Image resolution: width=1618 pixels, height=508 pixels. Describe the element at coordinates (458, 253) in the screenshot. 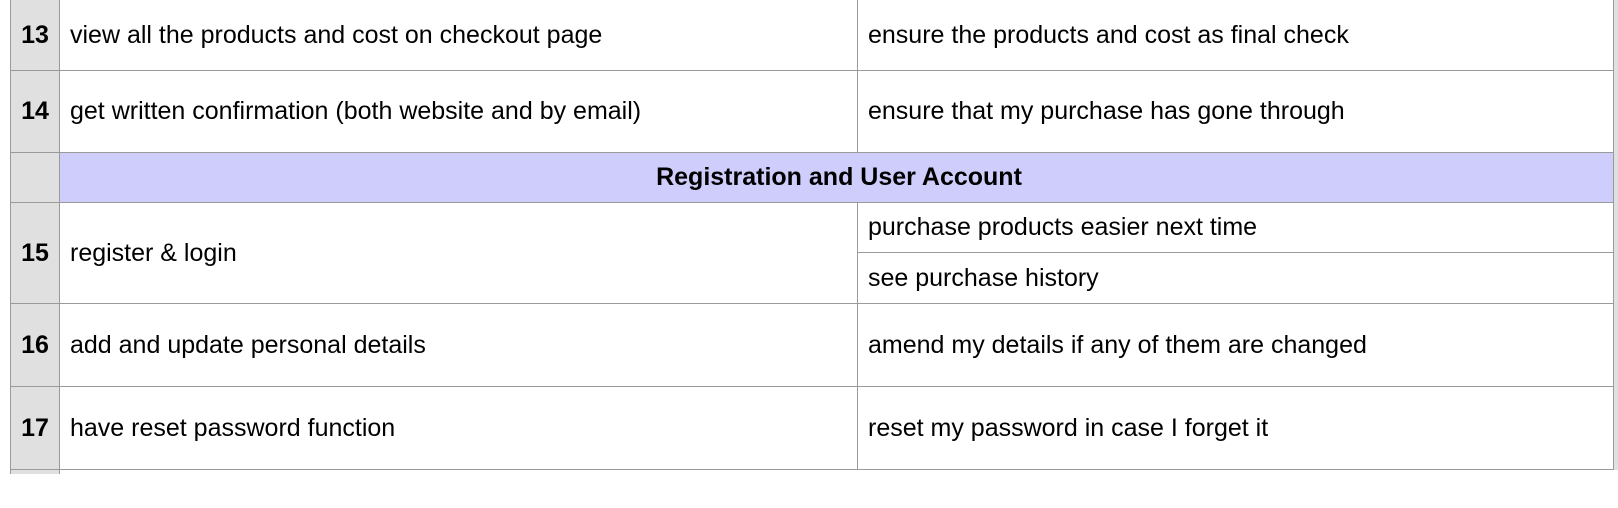

I see `table-cell-want: register & login` at that location.